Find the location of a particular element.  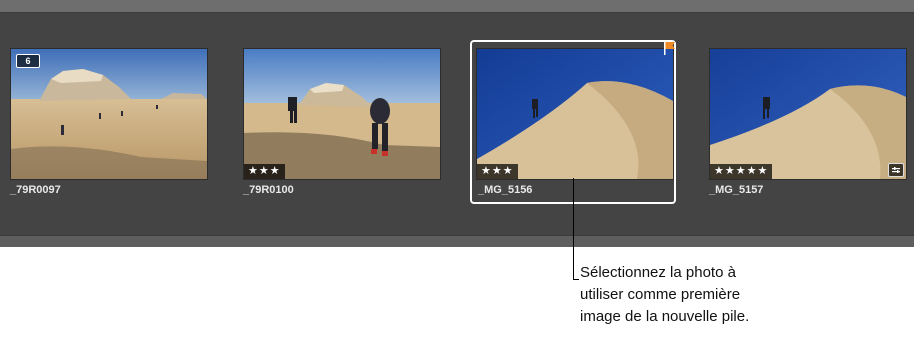

photo-2-image is located at coordinates (342, 114).